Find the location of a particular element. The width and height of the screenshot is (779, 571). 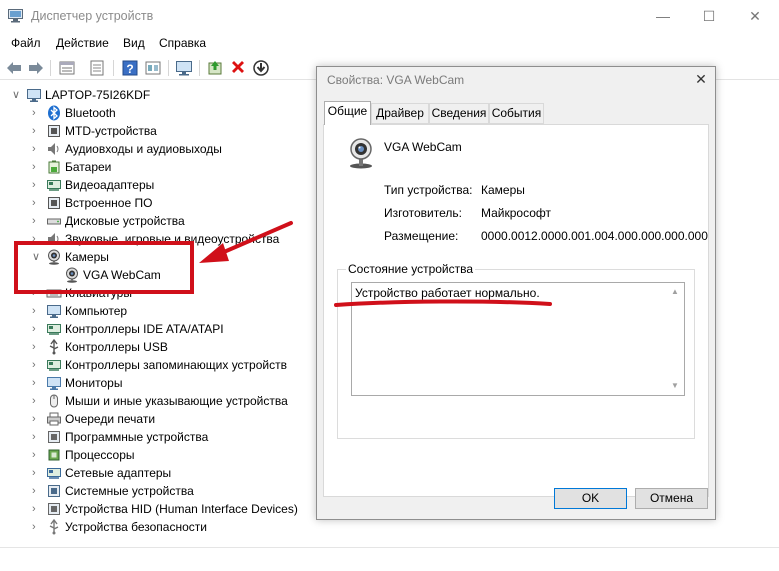

tree-item-firmware: › Встроенное ПО is located at coordinates (150, 203).